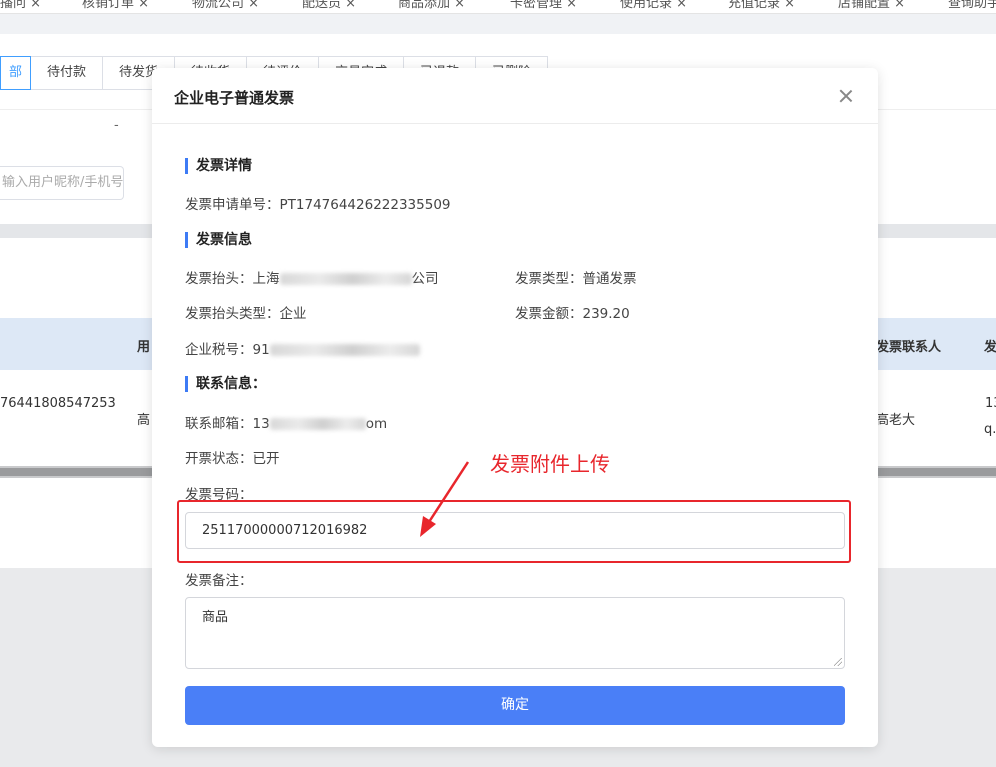  I want to click on invoice-type-label: 发票类型：, so click(549, 279).